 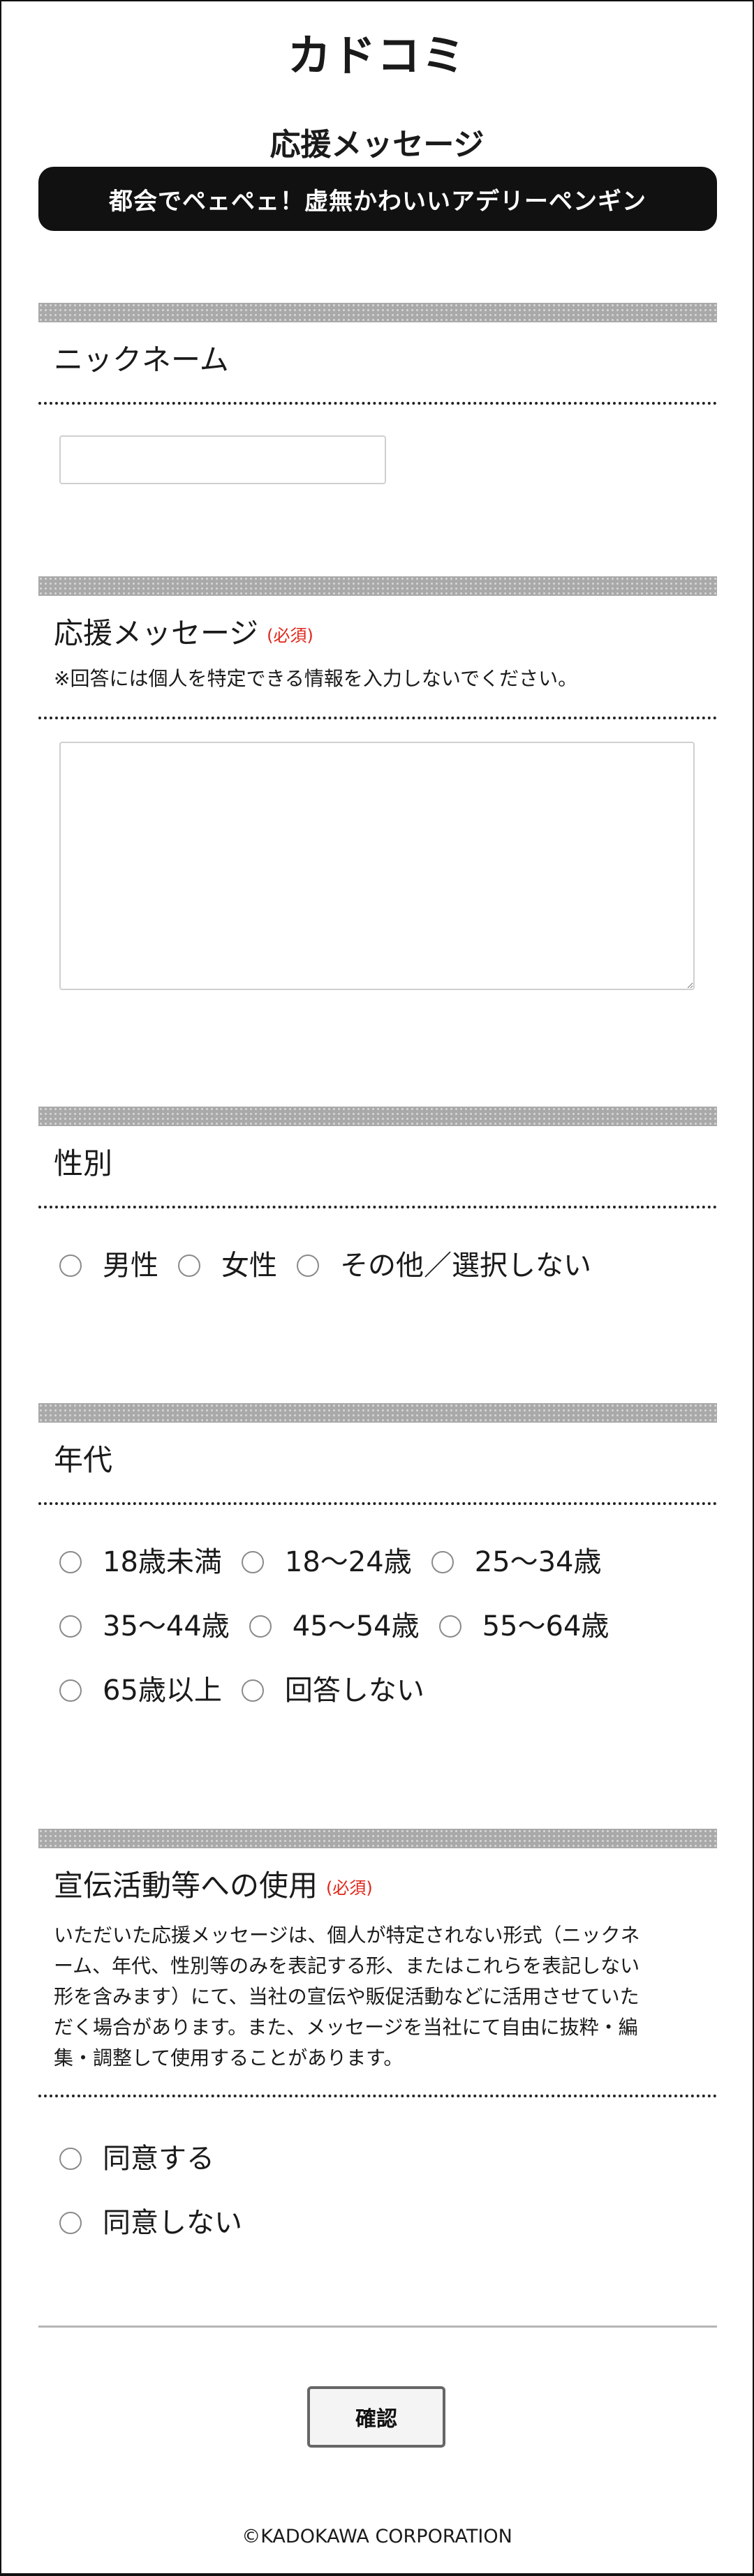 What do you see at coordinates (229, 2057) in the screenshot?
I see `promo-note-line: 集・調整して使用することがあります。` at bounding box center [229, 2057].